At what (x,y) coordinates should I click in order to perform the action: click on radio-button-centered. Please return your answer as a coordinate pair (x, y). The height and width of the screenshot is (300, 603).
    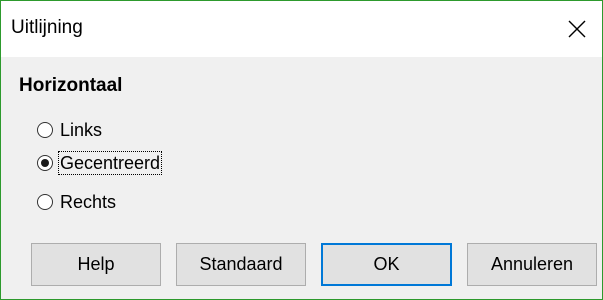
    Looking at the image, I should click on (45, 163).